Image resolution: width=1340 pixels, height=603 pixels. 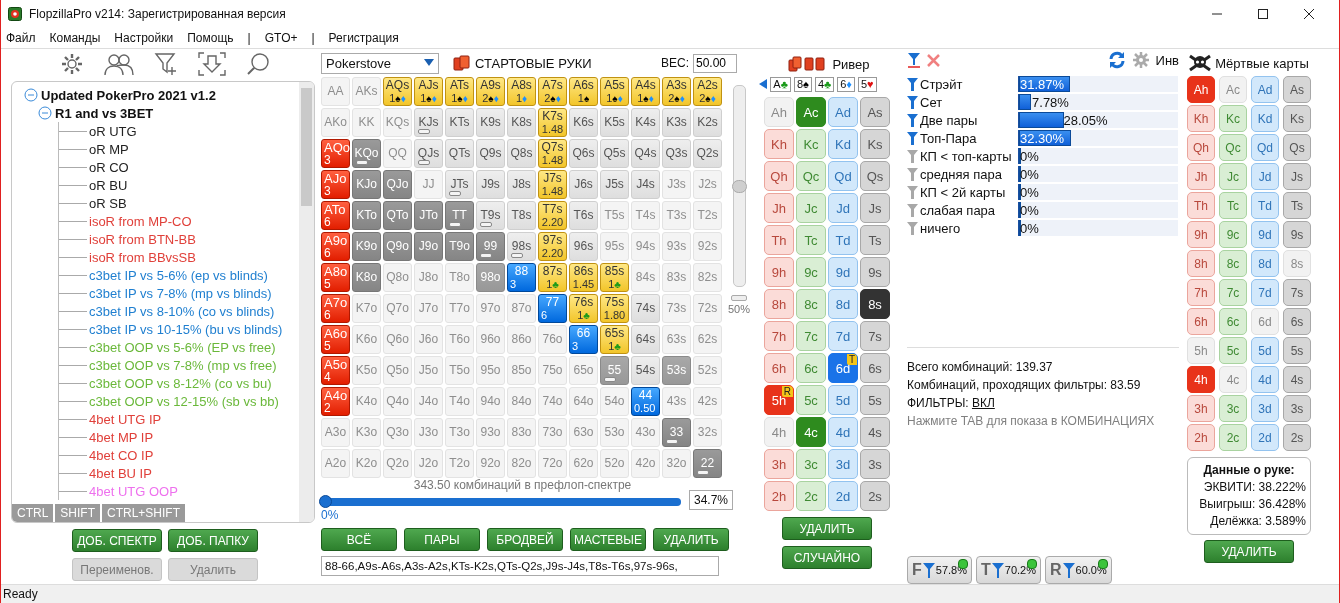 I want to click on hand-cell: 43s, so click(x=676, y=401).